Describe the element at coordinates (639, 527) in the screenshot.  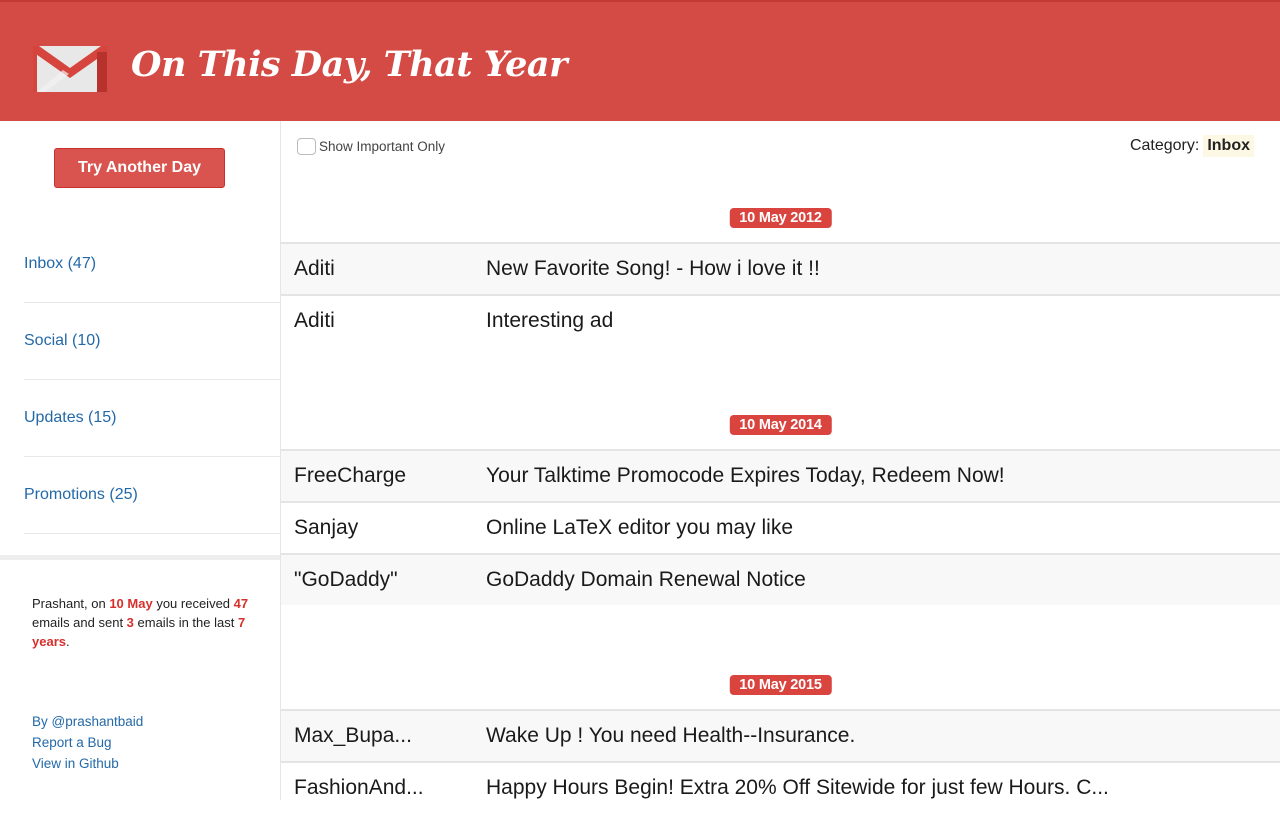
I see `email-subject: Online LaTeX editor you may like` at that location.